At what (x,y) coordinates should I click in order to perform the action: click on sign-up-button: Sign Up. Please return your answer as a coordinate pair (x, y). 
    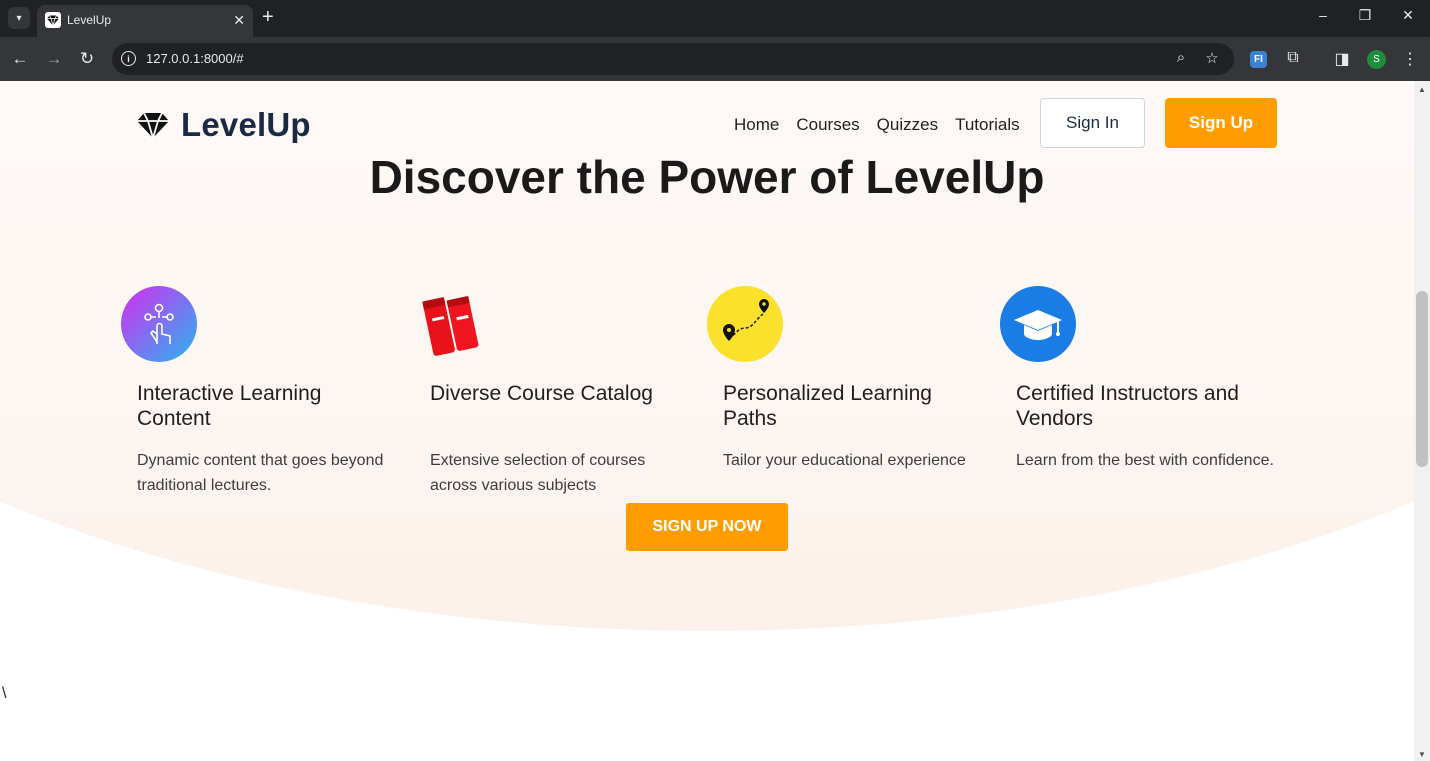
    Looking at the image, I should click on (1221, 123).